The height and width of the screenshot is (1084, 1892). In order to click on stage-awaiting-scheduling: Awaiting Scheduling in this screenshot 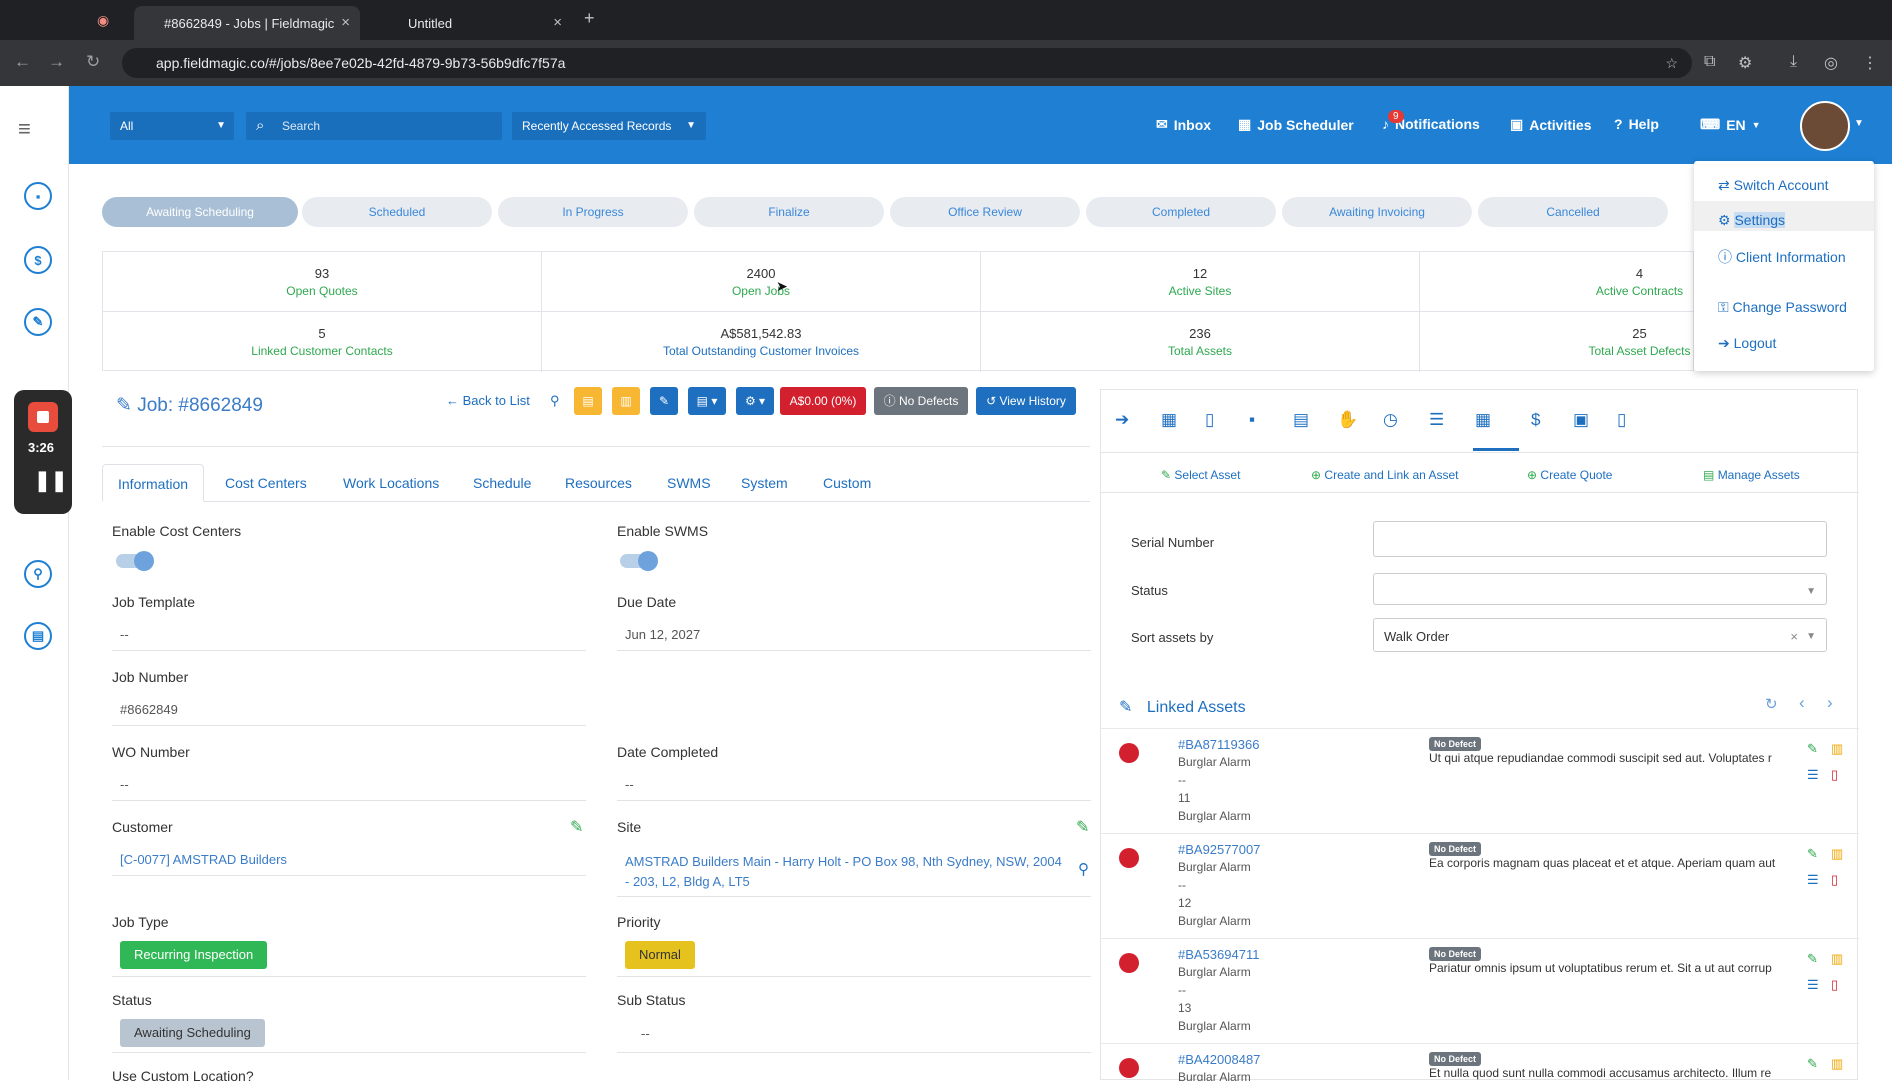, I will do `click(200, 212)`.